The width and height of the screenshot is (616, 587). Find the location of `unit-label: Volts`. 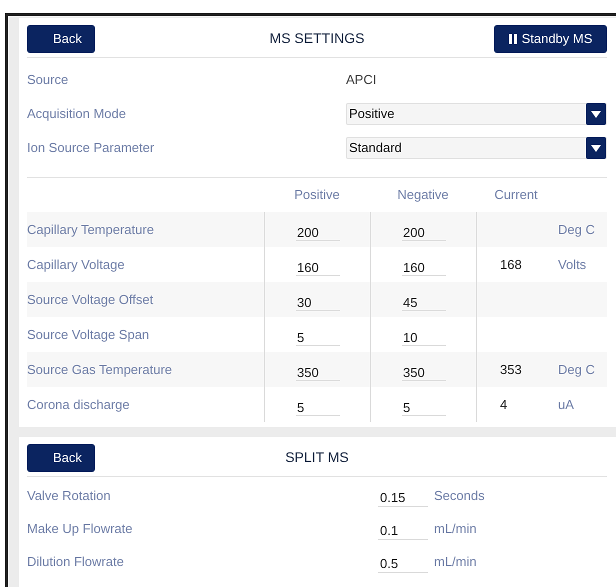

unit-label: Volts is located at coordinates (572, 265).